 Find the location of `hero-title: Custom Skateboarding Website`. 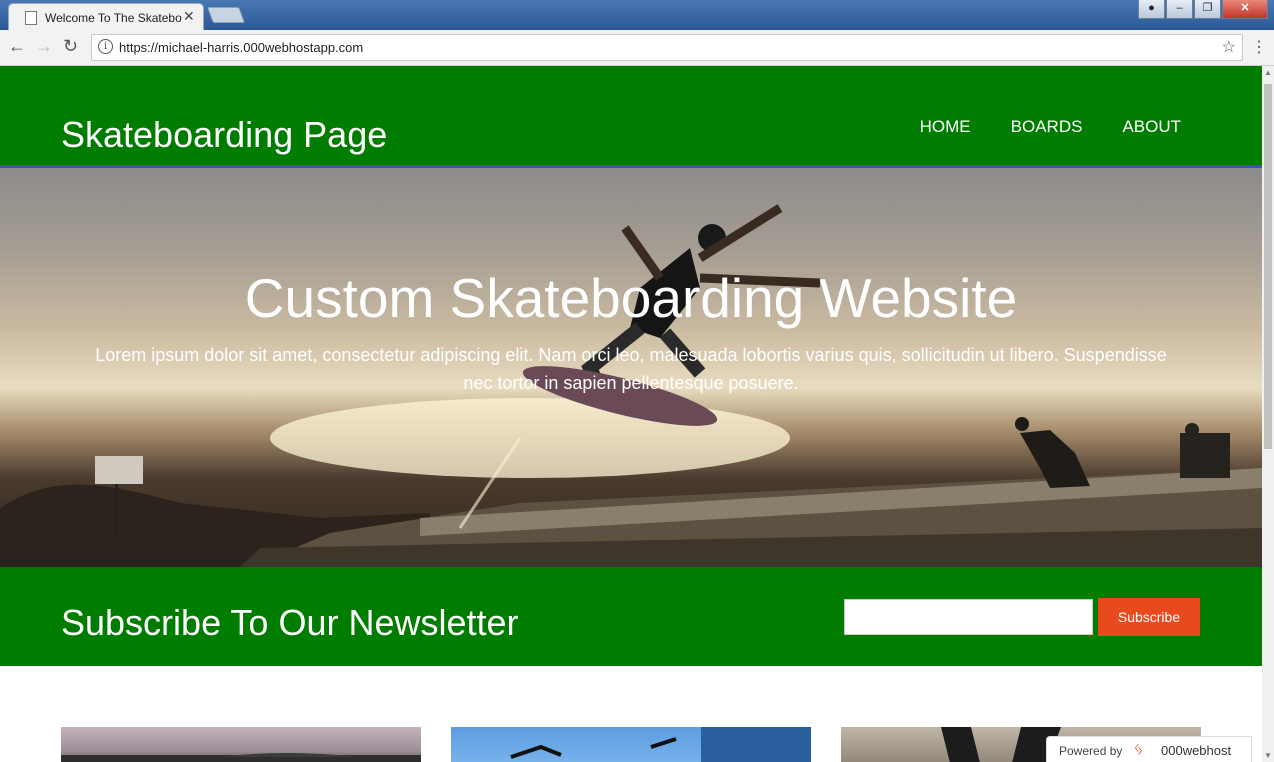

hero-title: Custom Skateboarding Website is located at coordinates (631, 298).